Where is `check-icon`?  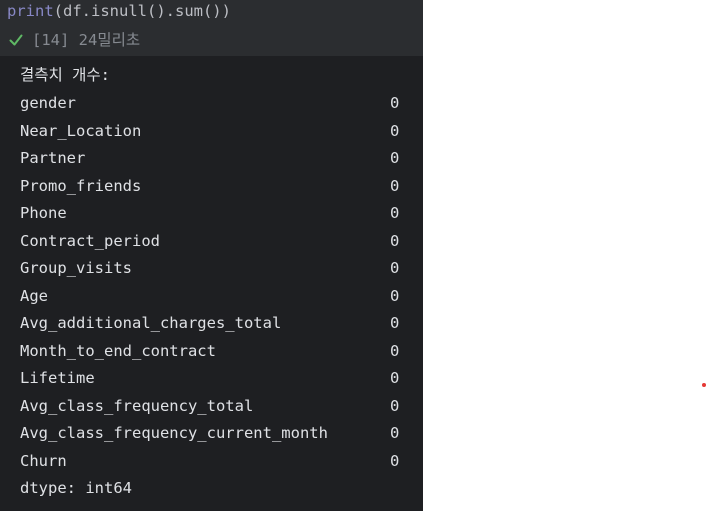
check-icon is located at coordinates (16, 40).